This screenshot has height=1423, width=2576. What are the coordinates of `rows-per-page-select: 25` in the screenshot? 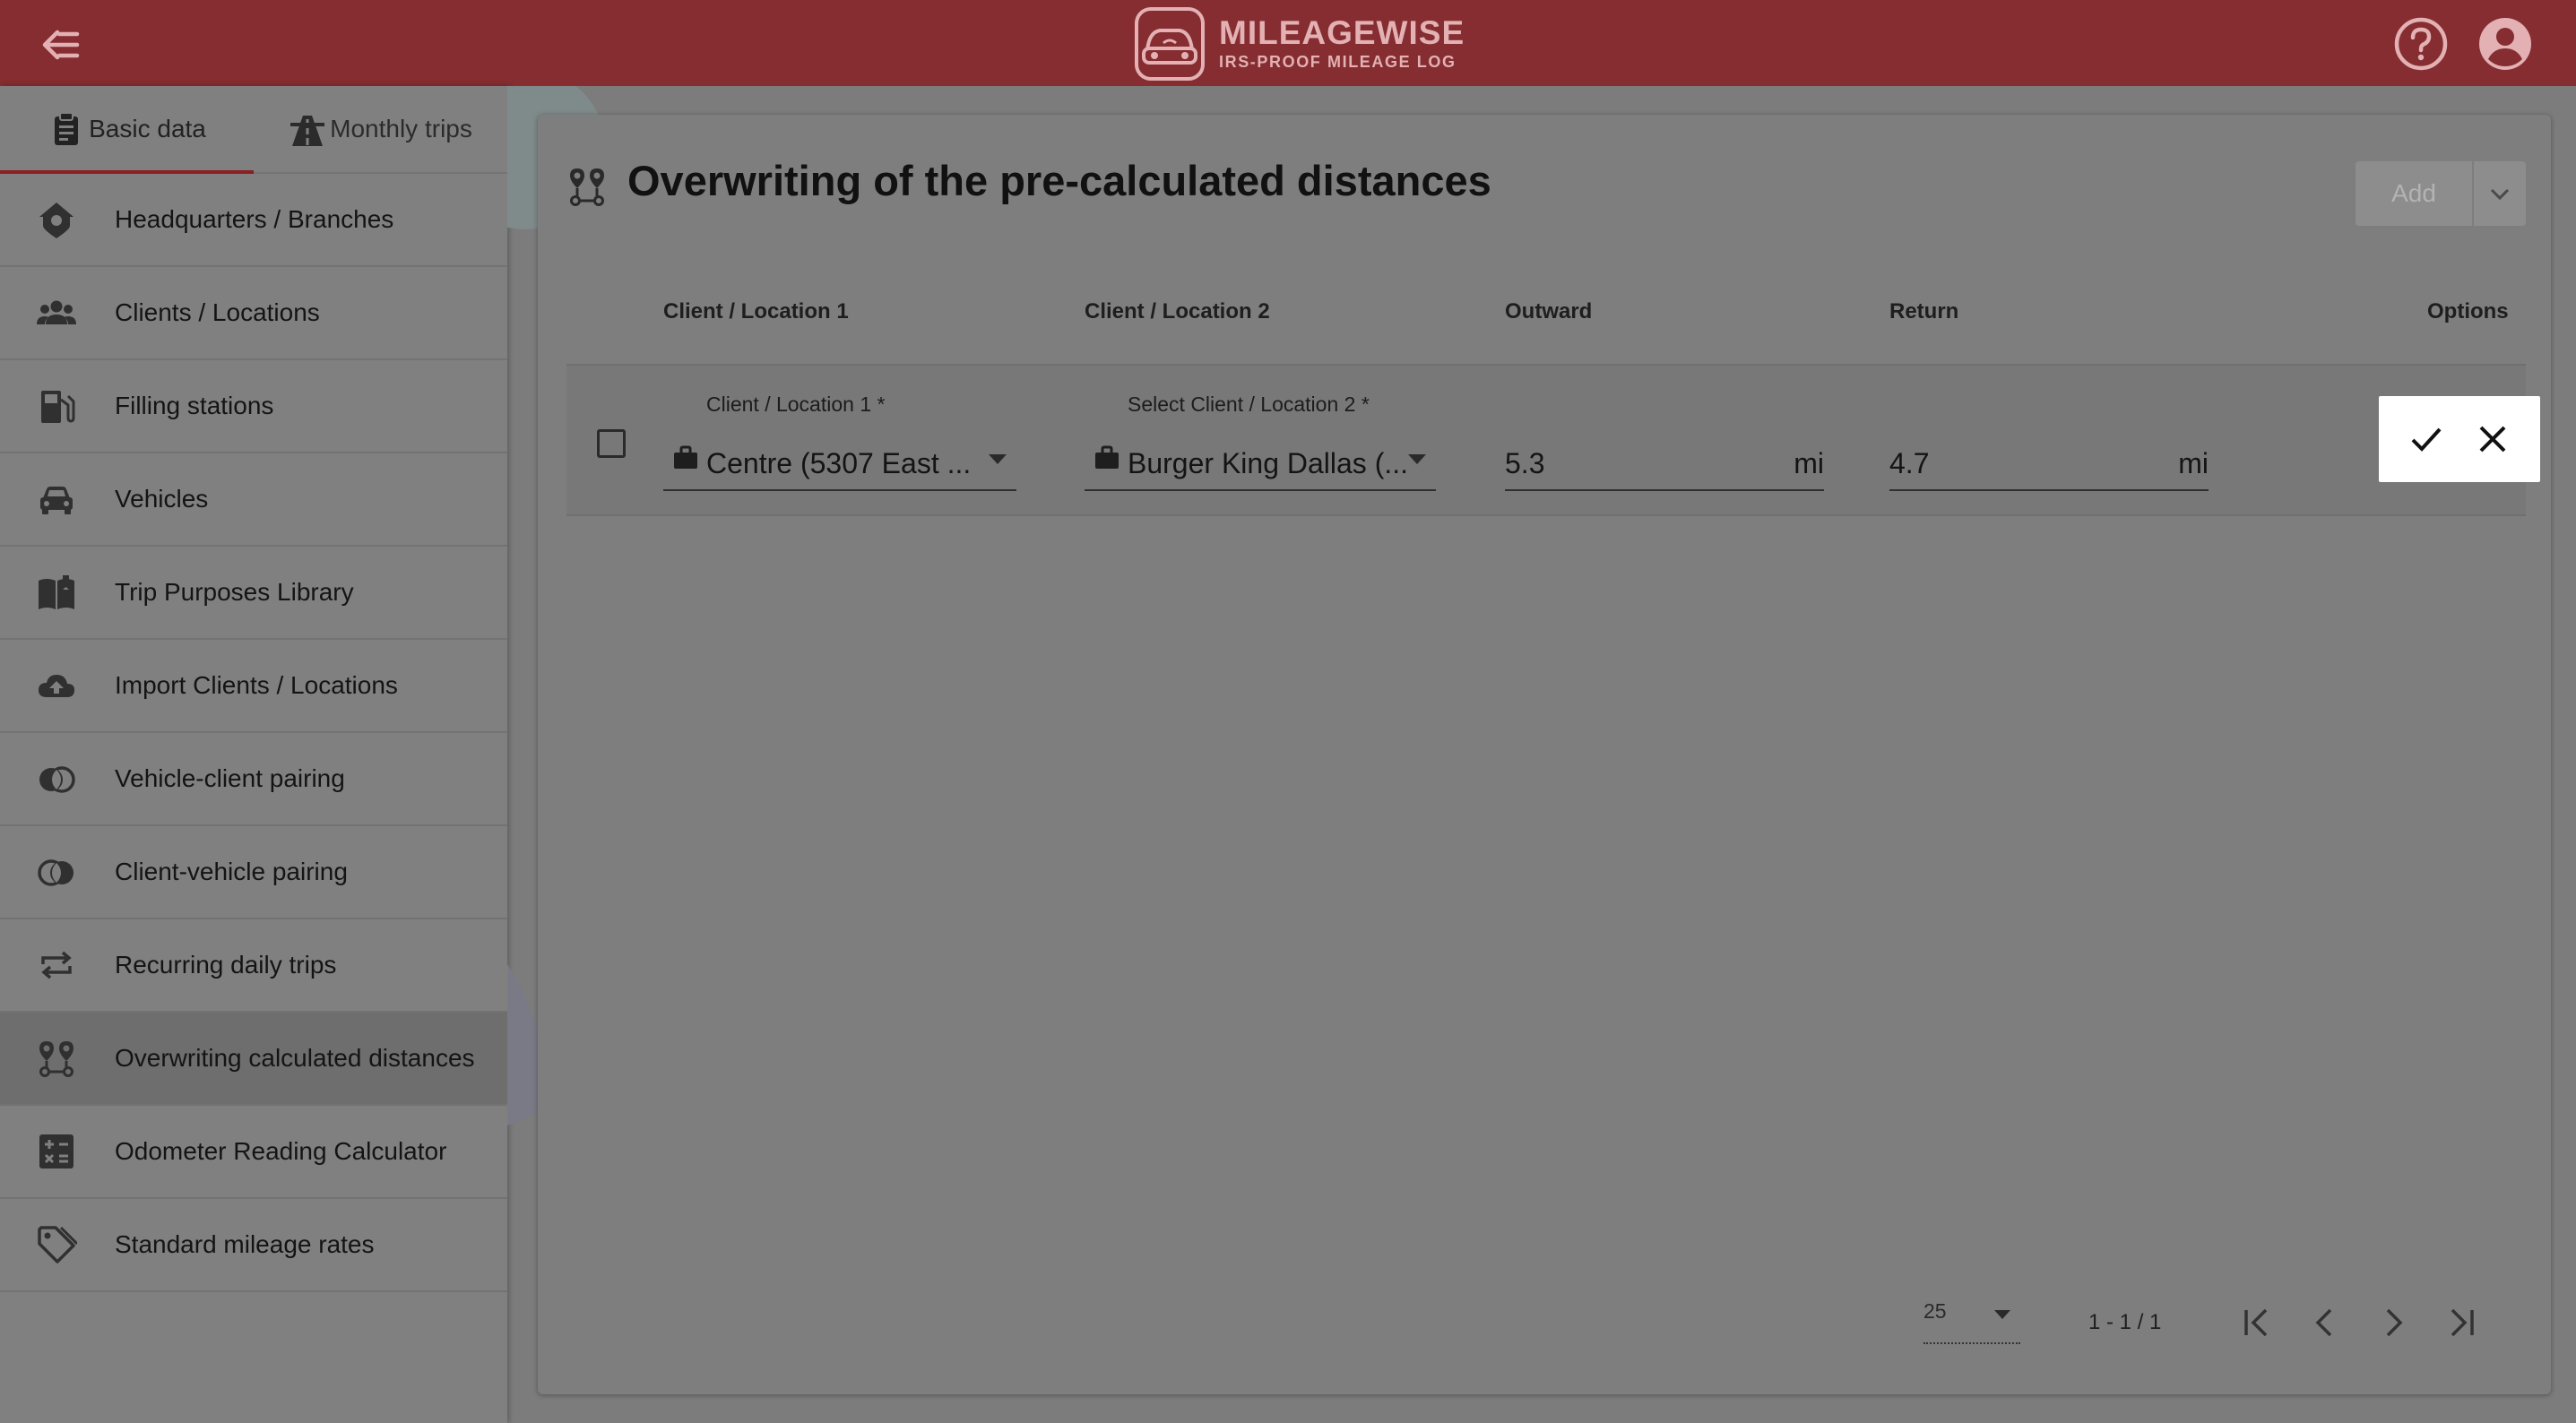 It's located at (1971, 1319).